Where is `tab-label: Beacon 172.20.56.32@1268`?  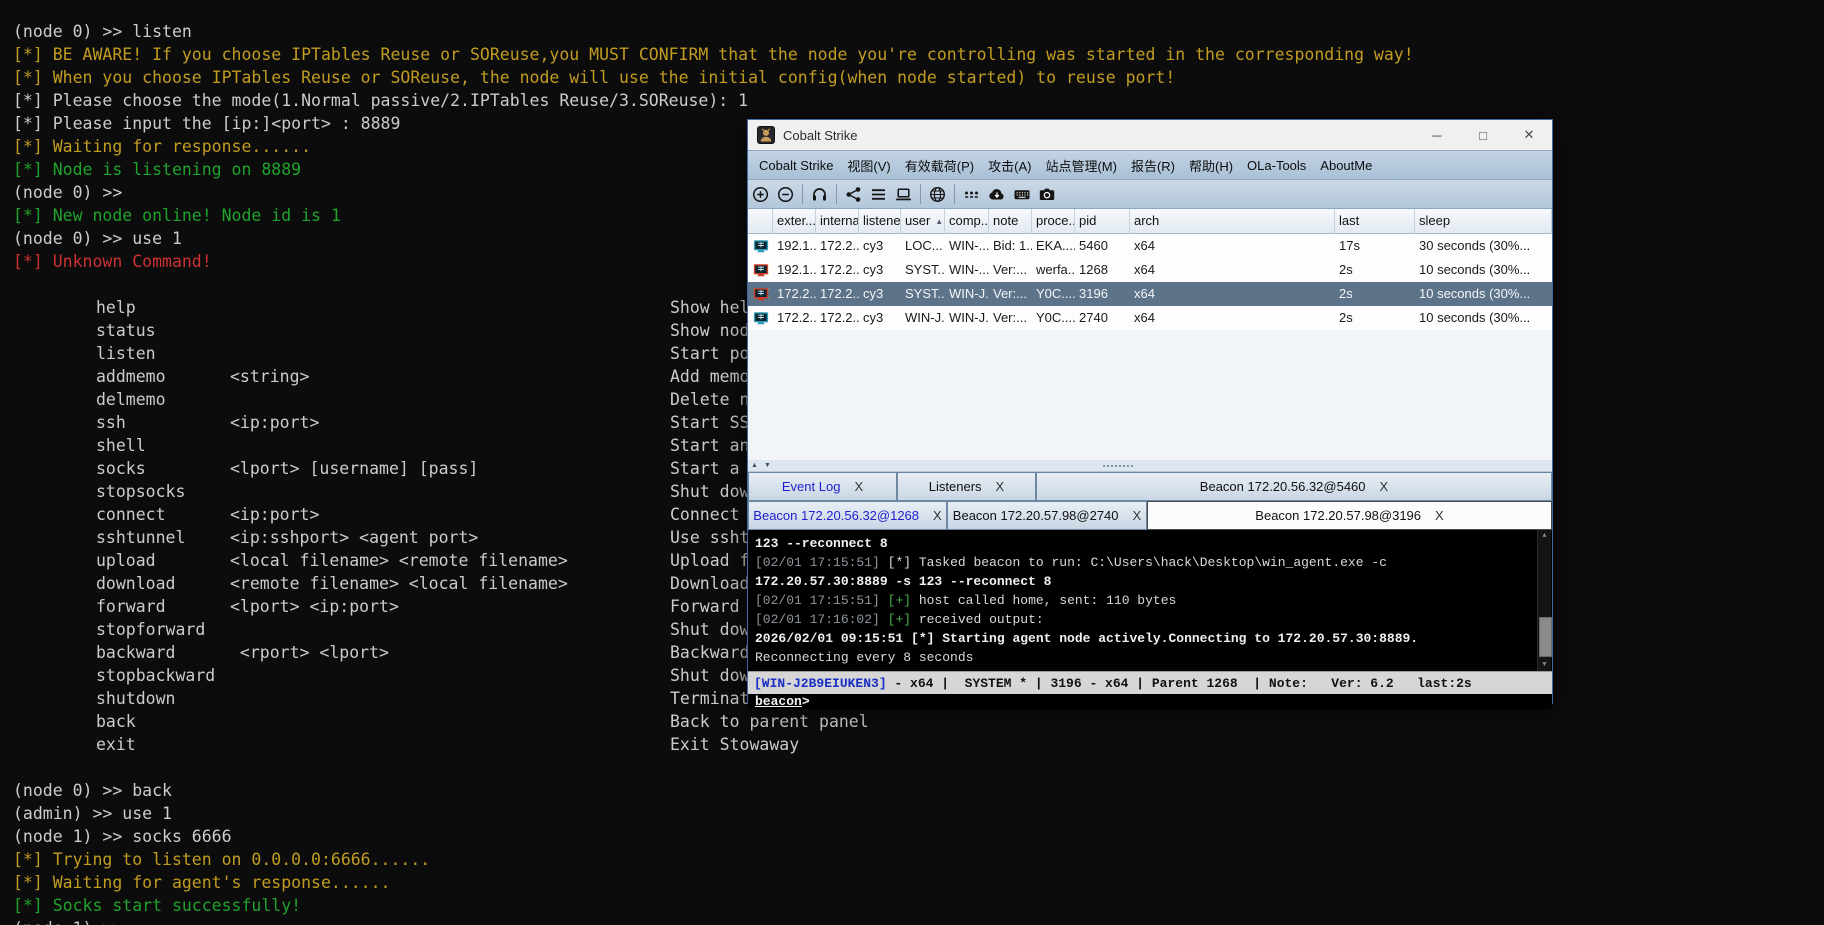
tab-label: Beacon 172.20.56.32@1268 is located at coordinates (836, 515).